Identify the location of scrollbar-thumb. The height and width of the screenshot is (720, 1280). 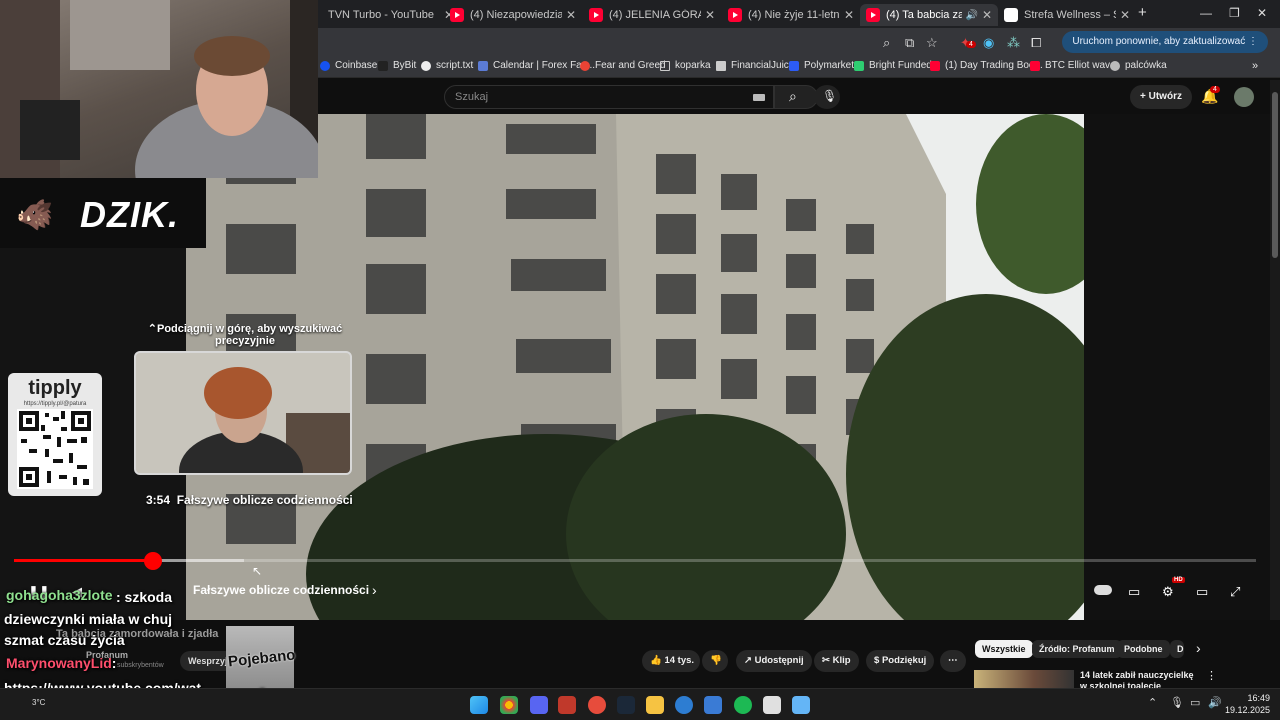
(1275, 175).